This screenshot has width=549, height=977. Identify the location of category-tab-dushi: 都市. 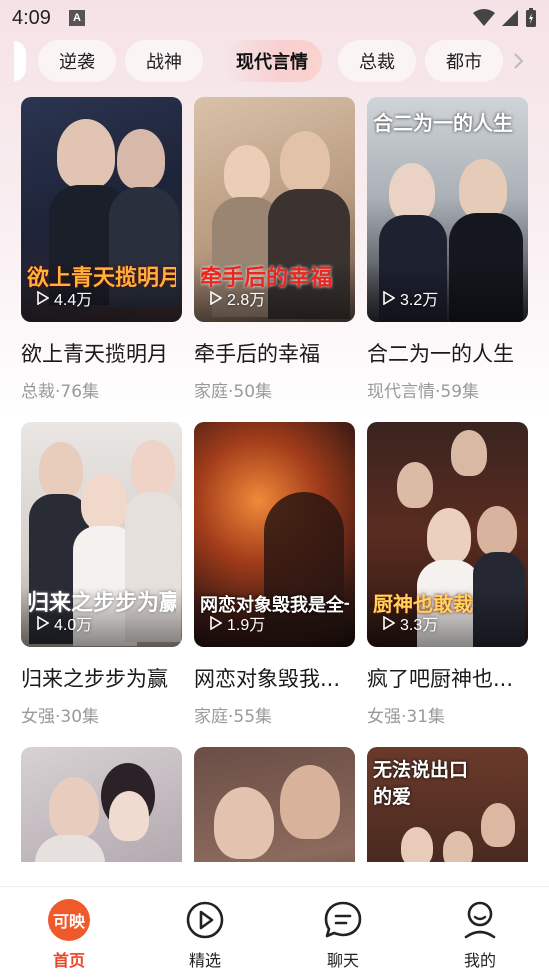
(464, 61).